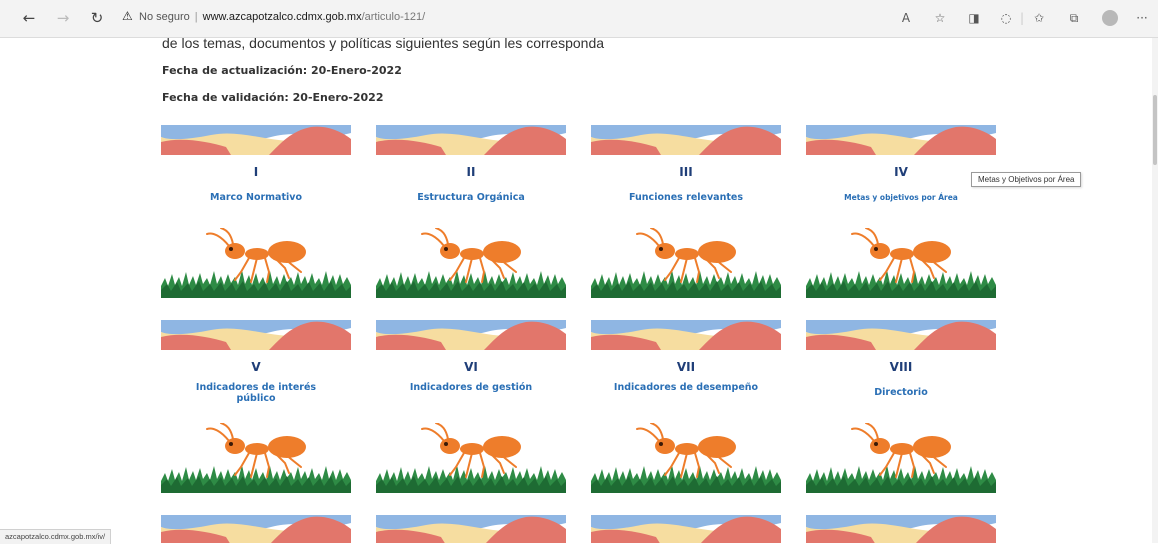 The width and height of the screenshot is (1158, 544). I want to click on card-roman: III, so click(686, 172).